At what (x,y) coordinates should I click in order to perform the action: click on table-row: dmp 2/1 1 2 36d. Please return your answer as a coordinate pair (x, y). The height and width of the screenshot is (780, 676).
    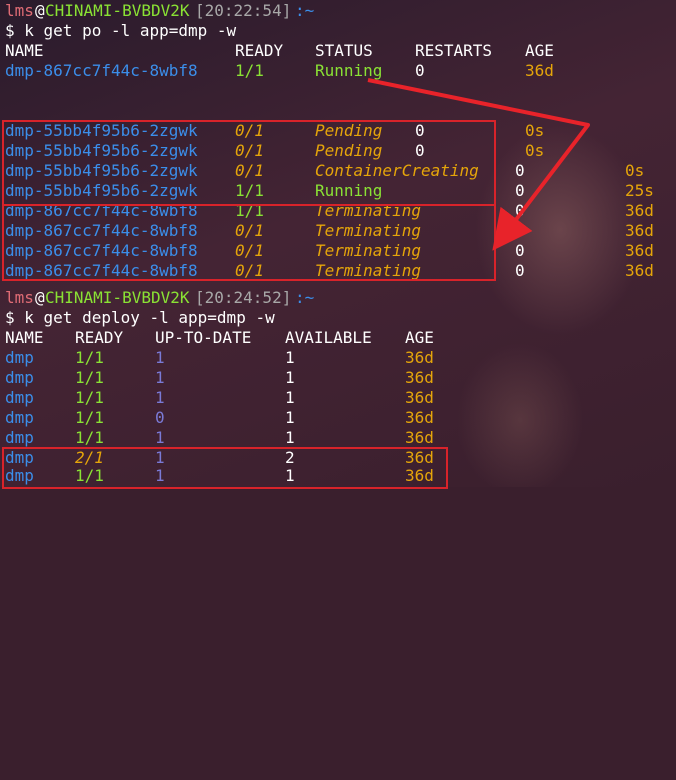
    Looking at the image, I should click on (219, 458).